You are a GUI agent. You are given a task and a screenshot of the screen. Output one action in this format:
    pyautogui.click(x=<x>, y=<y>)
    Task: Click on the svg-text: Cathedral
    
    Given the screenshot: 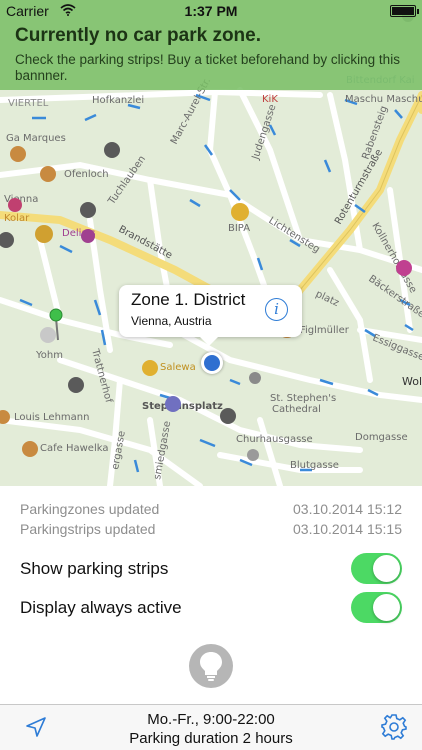 What is the action you would take?
    pyautogui.click(x=296, y=409)
    